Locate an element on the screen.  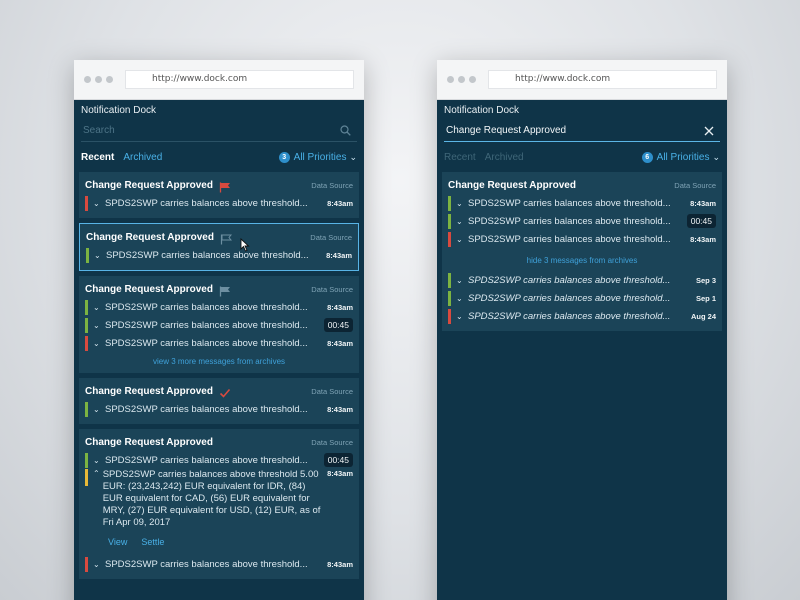
priority-count-badge: 6 is located at coordinates (647, 157).